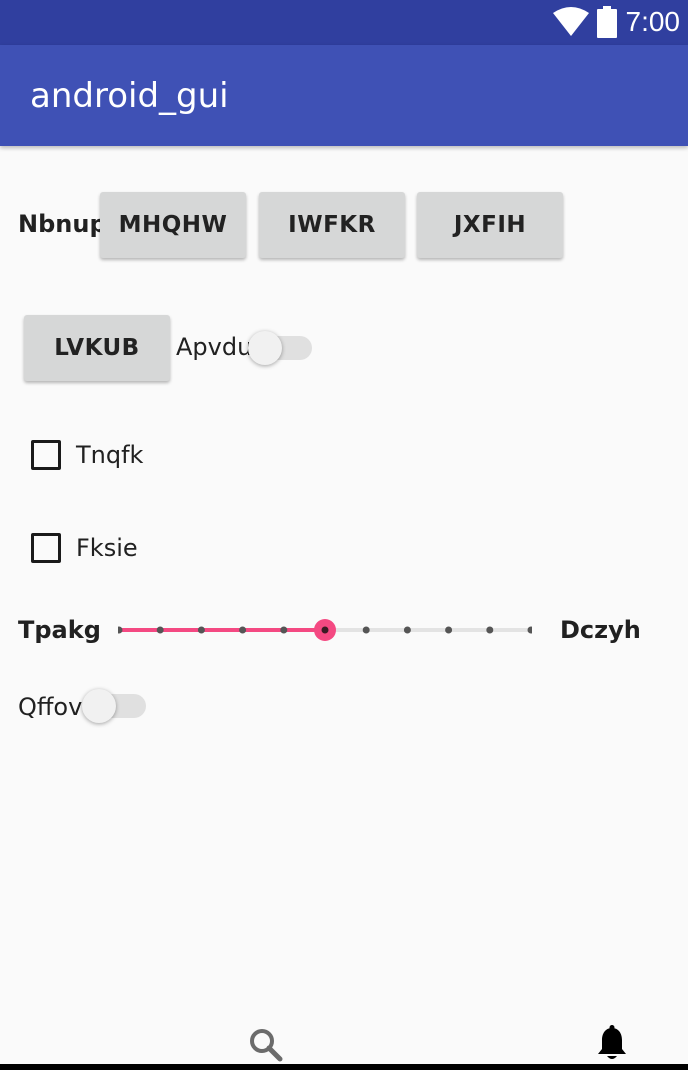 This screenshot has width=688, height=1070. What do you see at coordinates (46, 455) in the screenshot?
I see `tnqfk-checkbox` at bounding box center [46, 455].